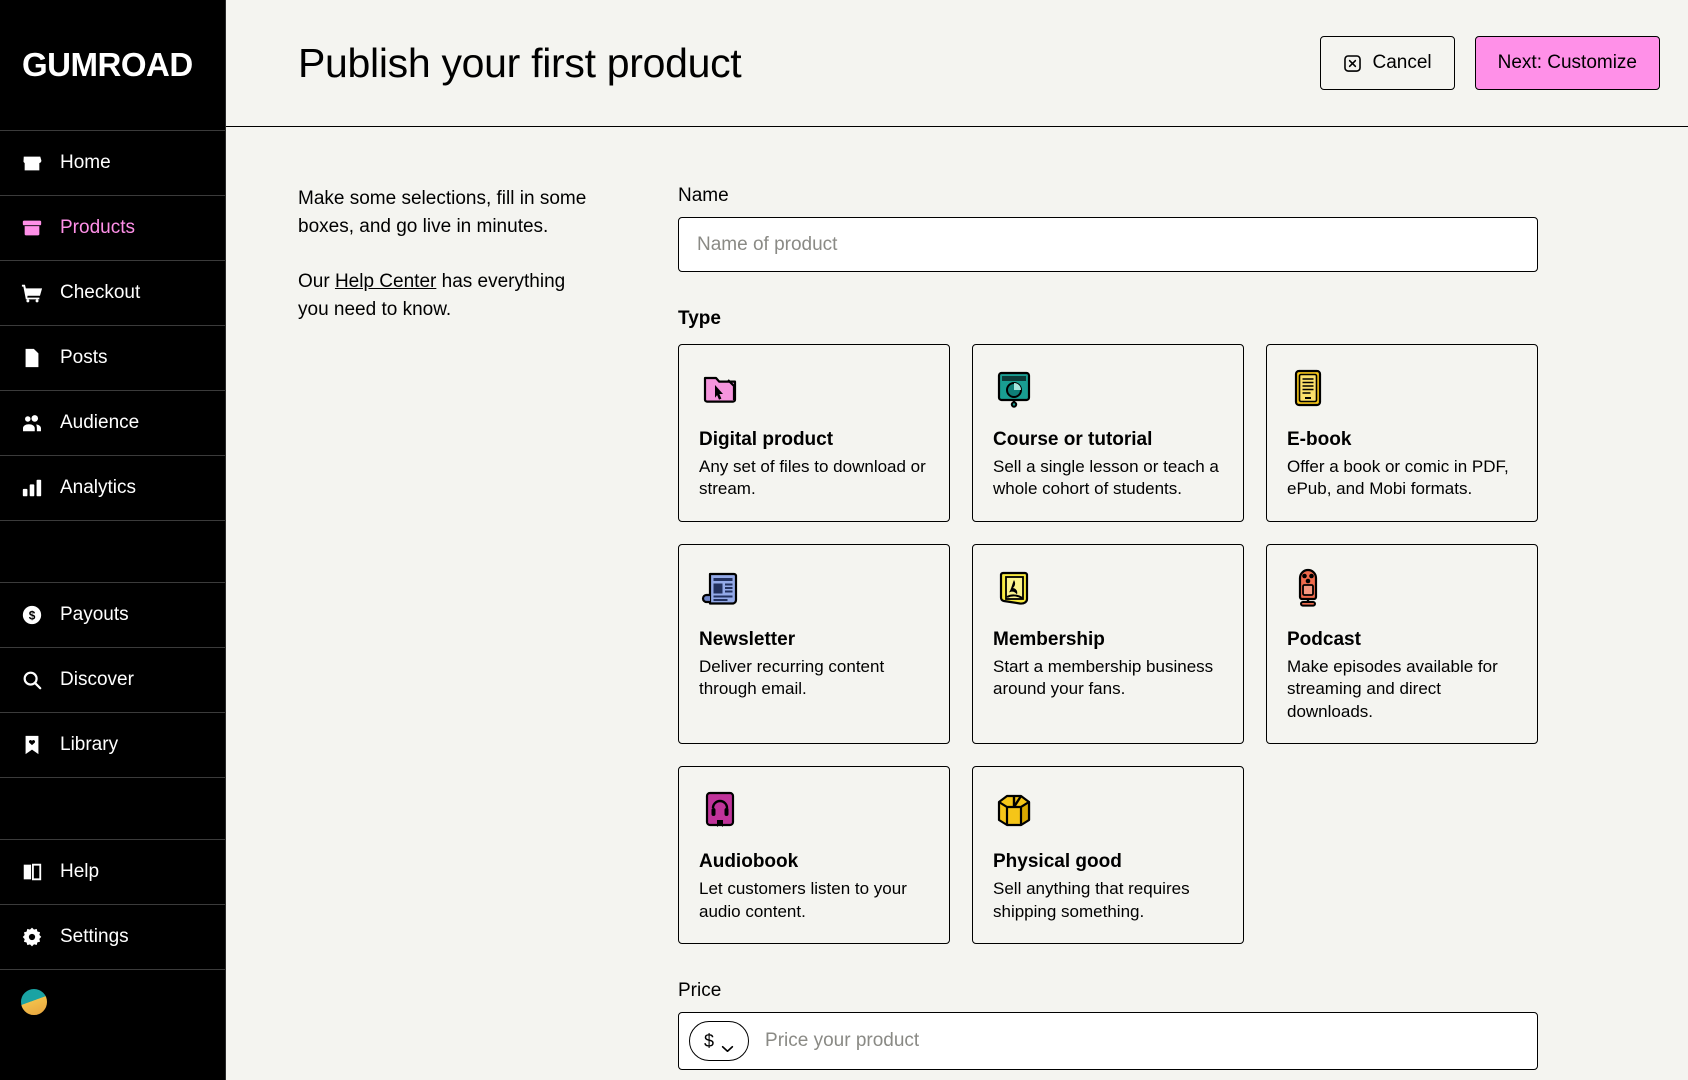 The height and width of the screenshot is (1080, 1688). Describe the element at coordinates (98, 487) in the screenshot. I see `sidebar-item-label: Analytics` at that location.